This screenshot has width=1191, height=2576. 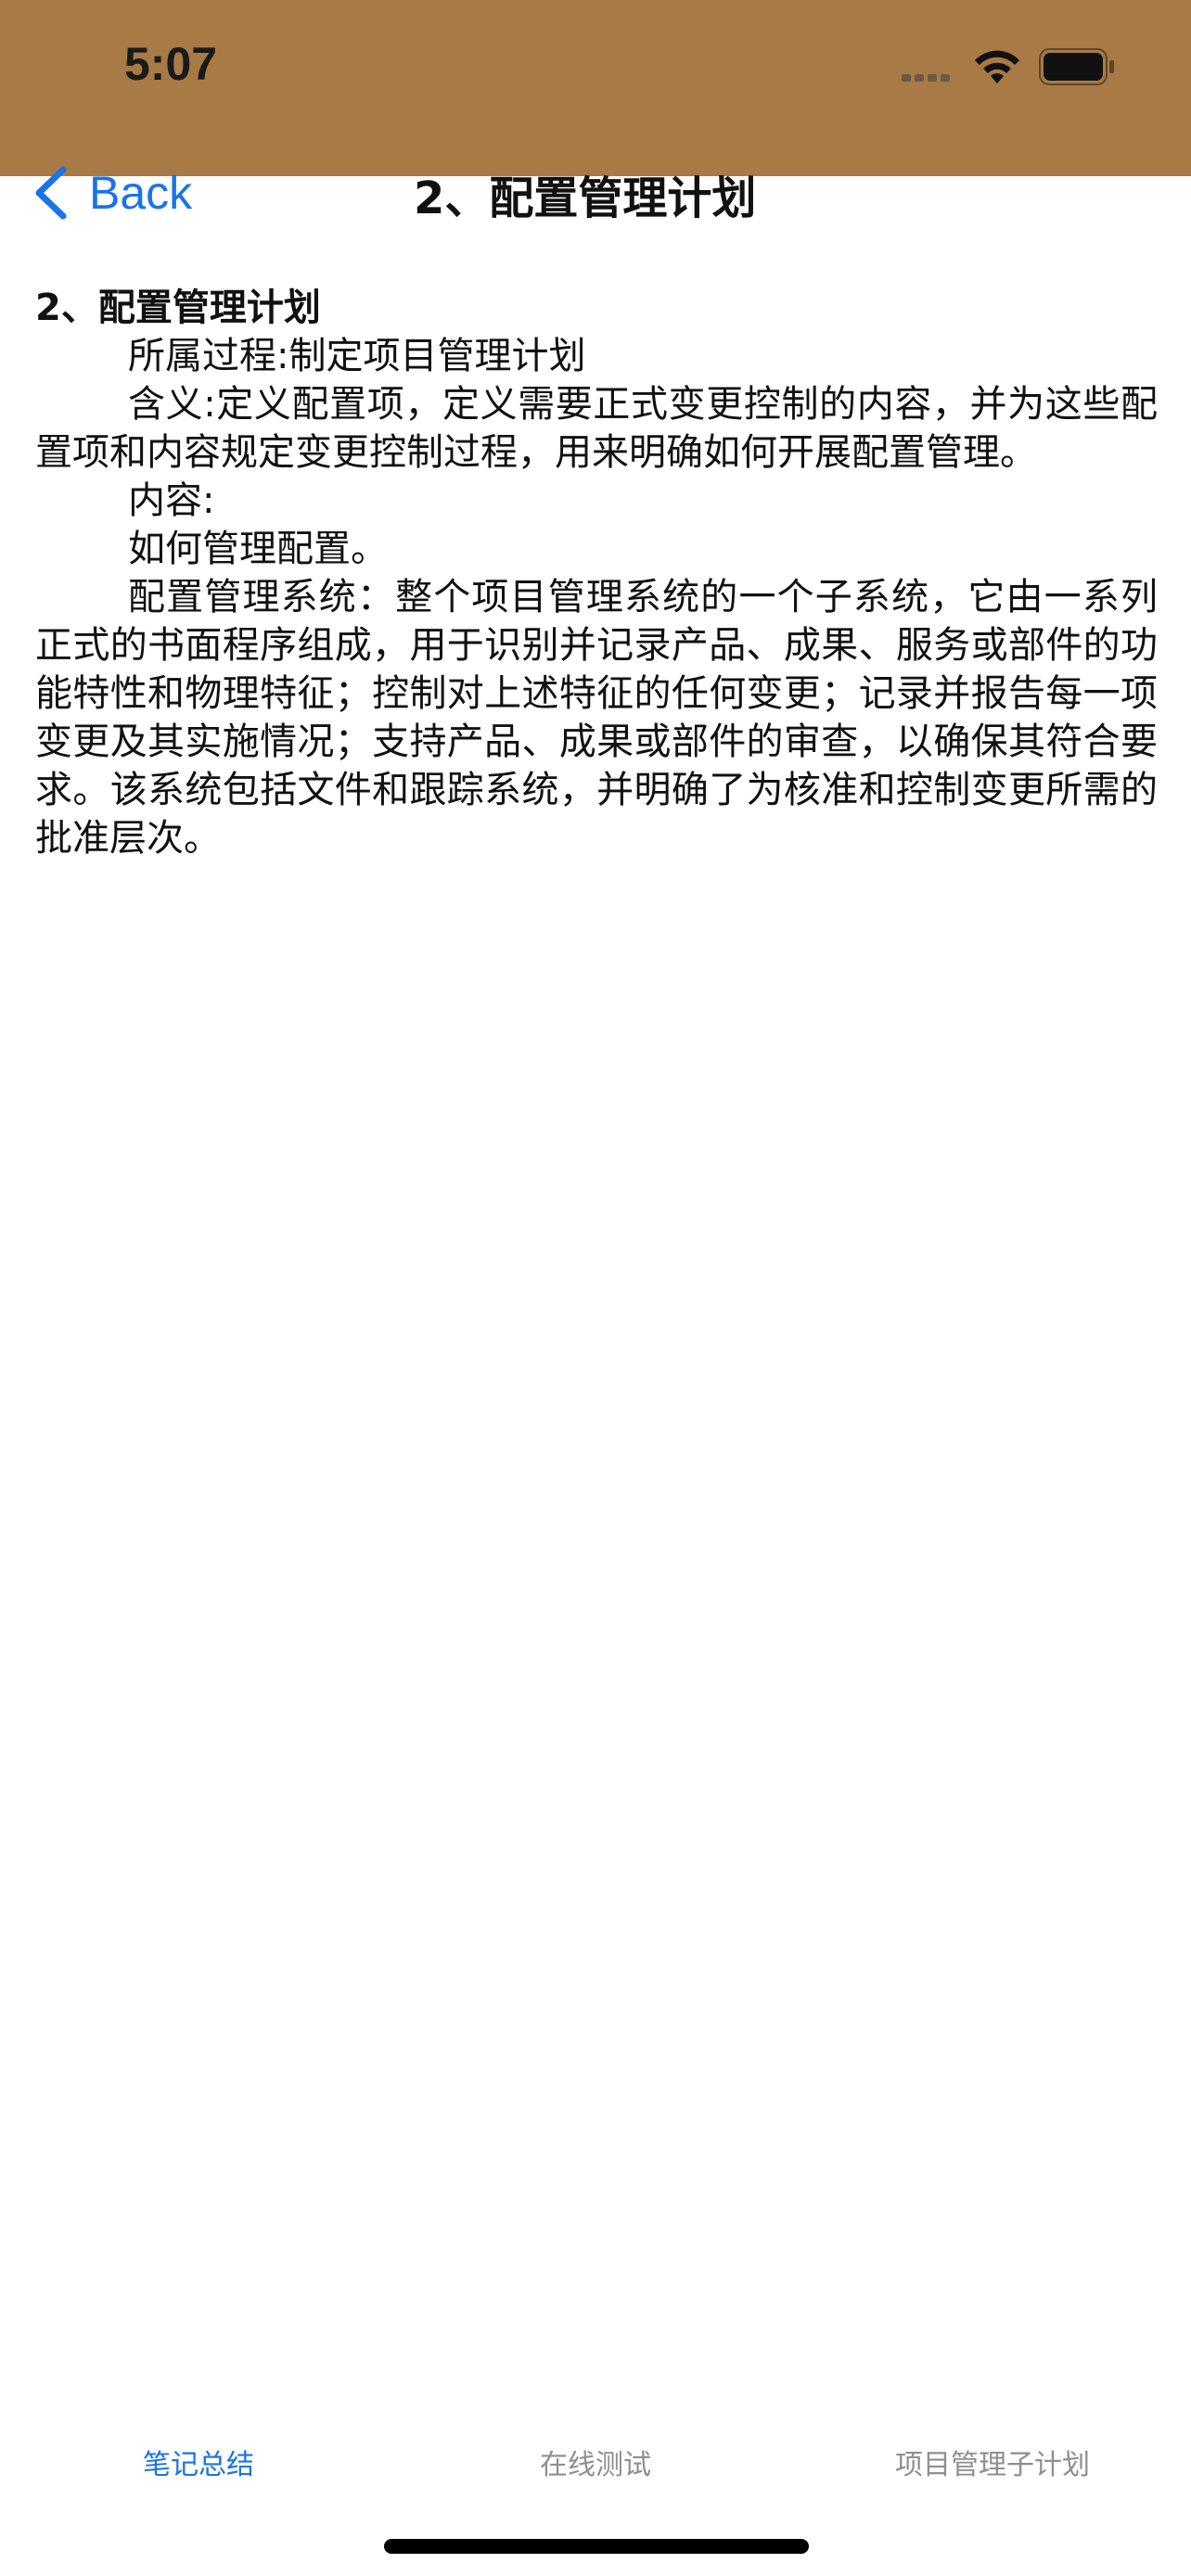 What do you see at coordinates (595, 88) in the screenshot?
I see `status-bar: 5:07` at bounding box center [595, 88].